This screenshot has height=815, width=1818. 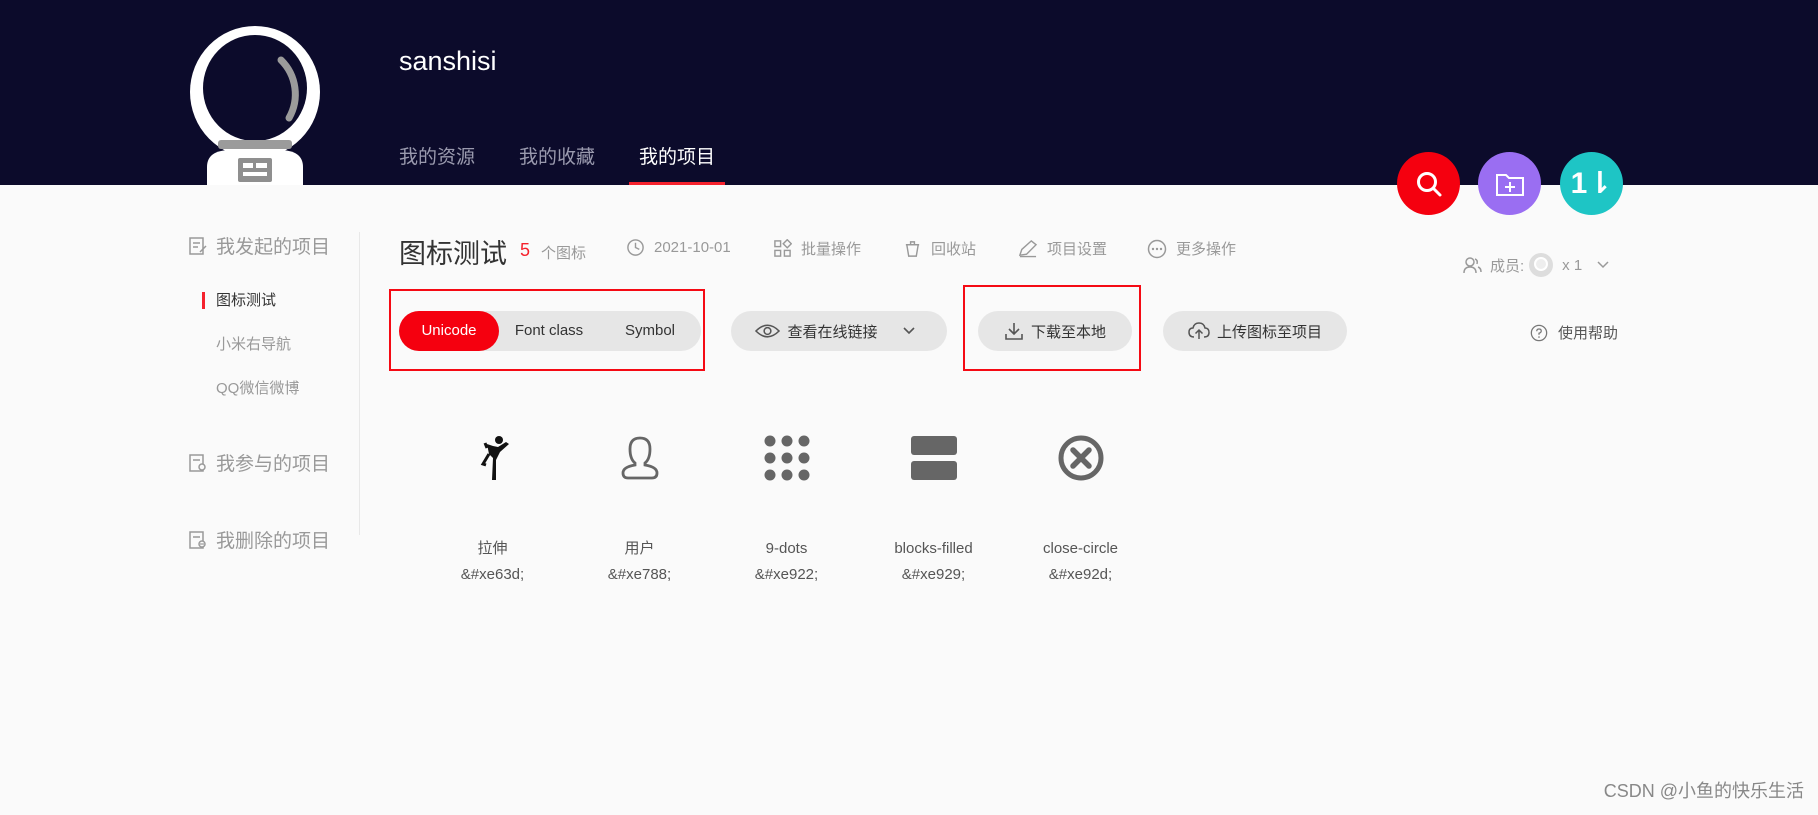 I want to click on icon-name: blocks-filled, so click(x=933, y=548).